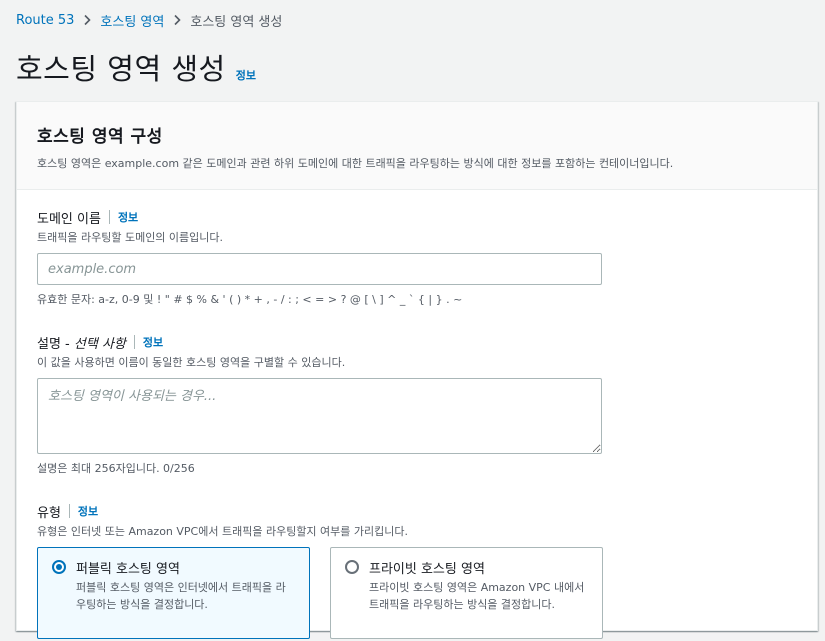  What do you see at coordinates (319, 416) in the screenshot?
I see `description-textarea` at bounding box center [319, 416].